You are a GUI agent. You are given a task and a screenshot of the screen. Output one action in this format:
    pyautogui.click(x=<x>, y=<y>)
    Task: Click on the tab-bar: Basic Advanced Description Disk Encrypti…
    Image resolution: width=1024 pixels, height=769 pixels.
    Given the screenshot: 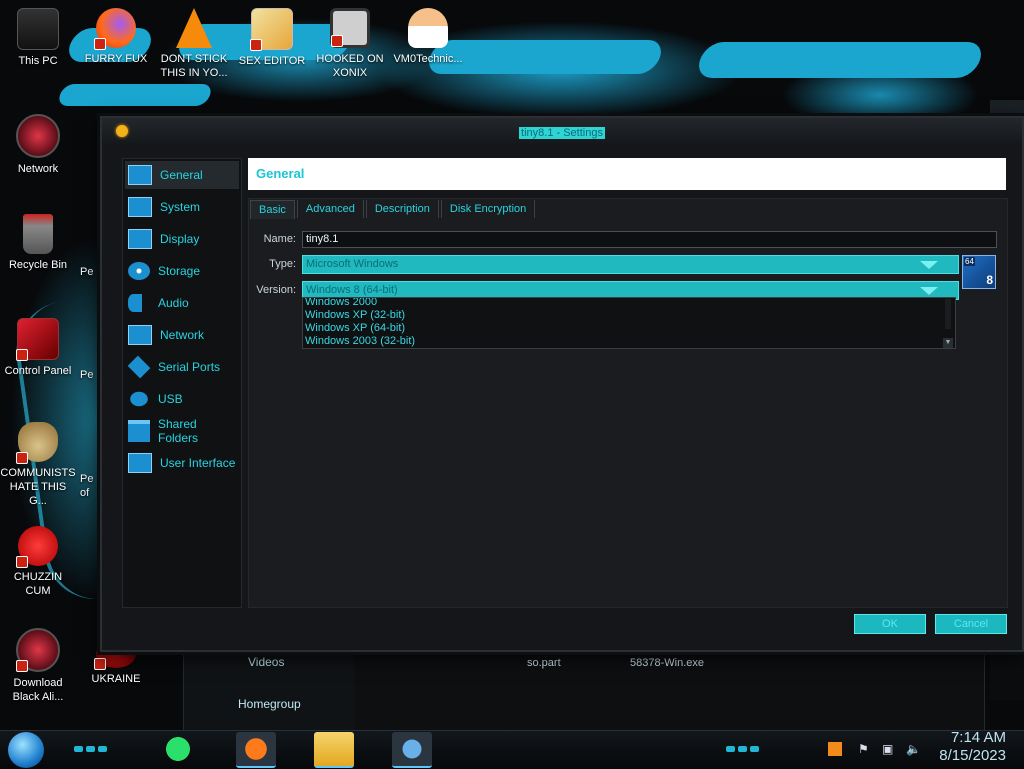 What is the action you would take?
    pyautogui.click(x=393, y=210)
    